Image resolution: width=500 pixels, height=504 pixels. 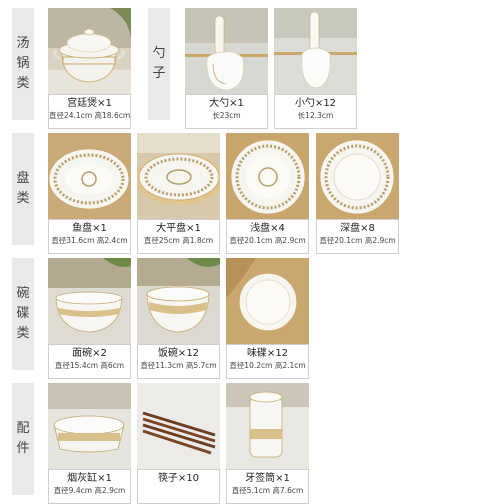 What do you see at coordinates (89, 103) in the screenshot?
I see `product-name: 宫廷煲×1` at bounding box center [89, 103].